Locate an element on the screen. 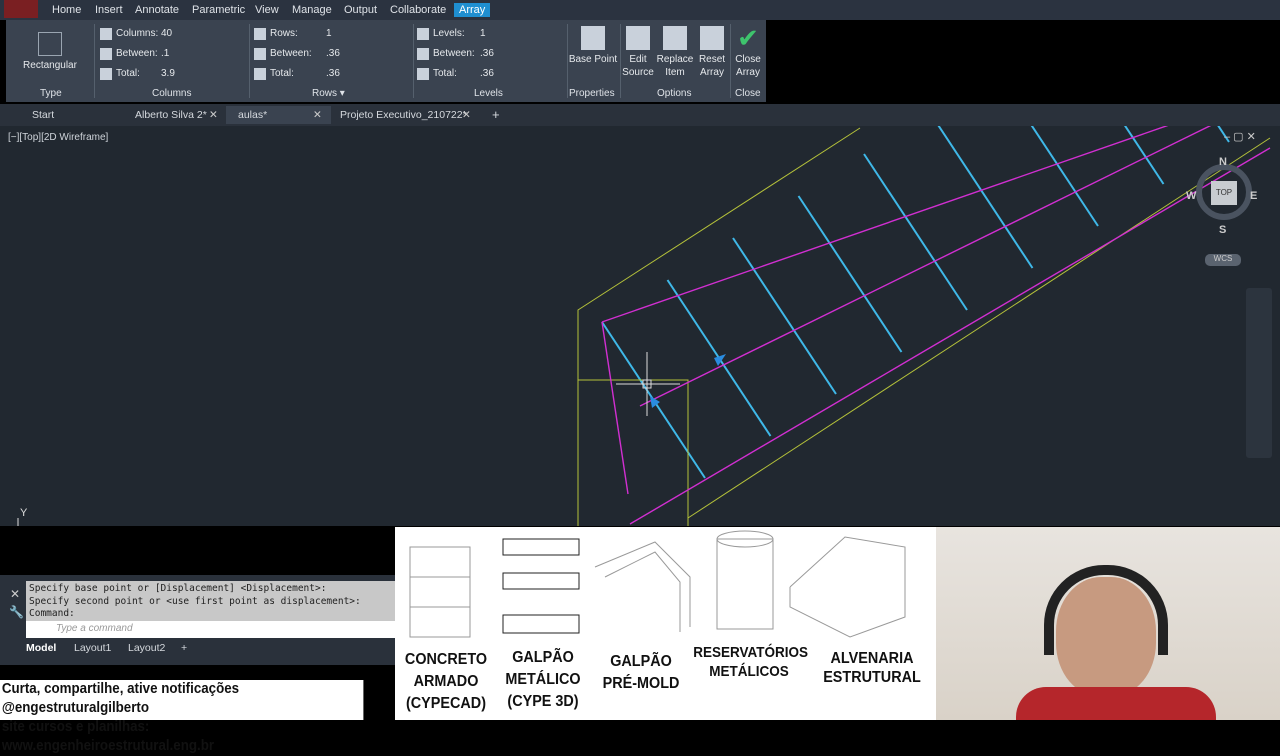  rectangular-button: Rectangular is located at coordinates (50, 50).